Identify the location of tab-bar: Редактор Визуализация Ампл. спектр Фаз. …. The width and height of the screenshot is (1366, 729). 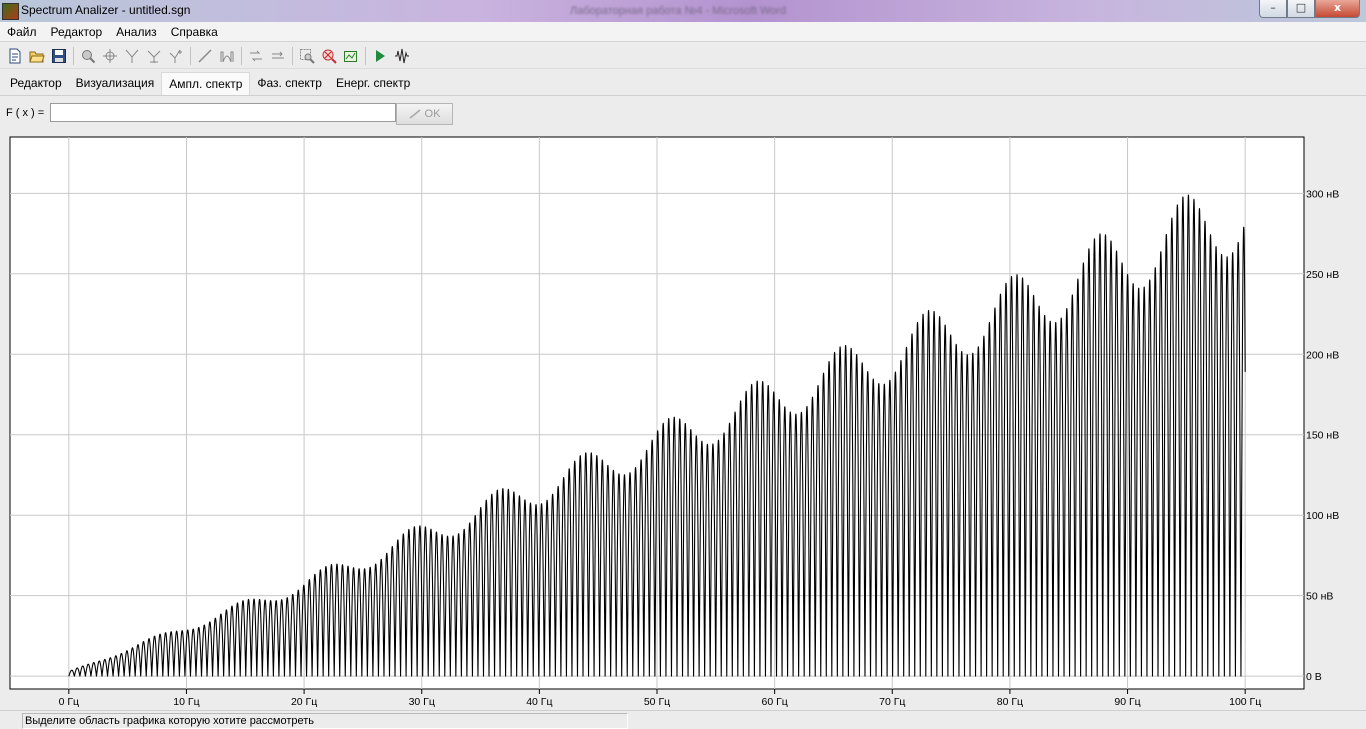
(683, 83).